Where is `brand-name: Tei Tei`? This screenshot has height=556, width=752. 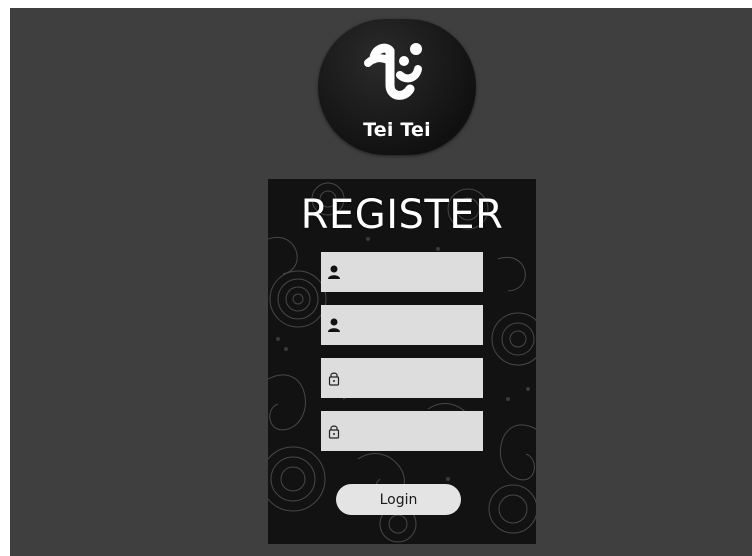
brand-name: Tei Tei is located at coordinates (397, 130).